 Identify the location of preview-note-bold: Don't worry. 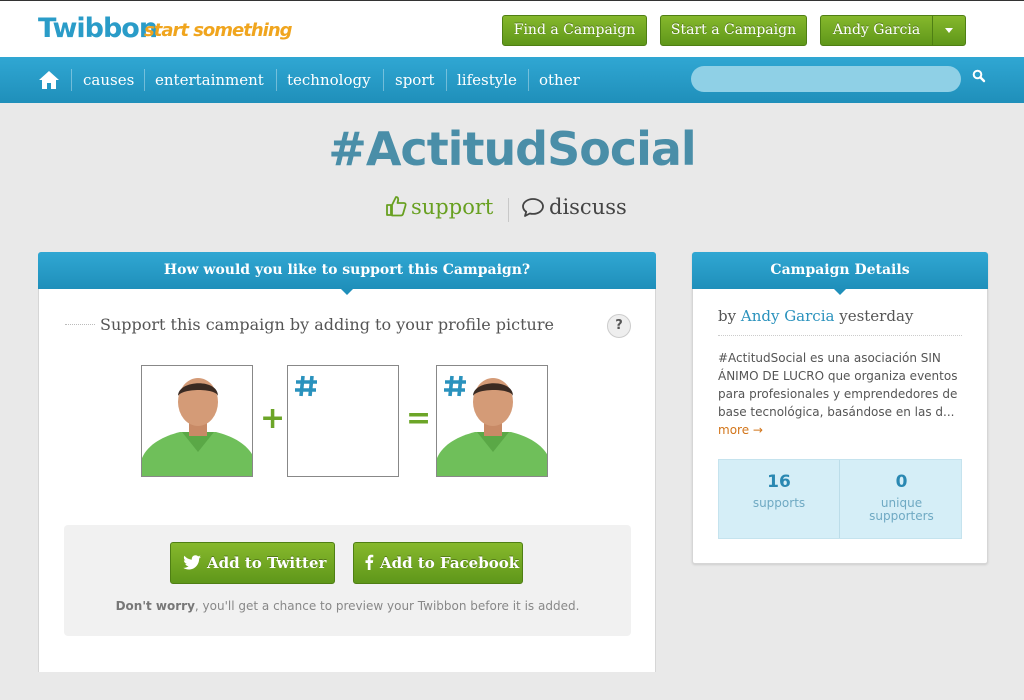
(155, 606).